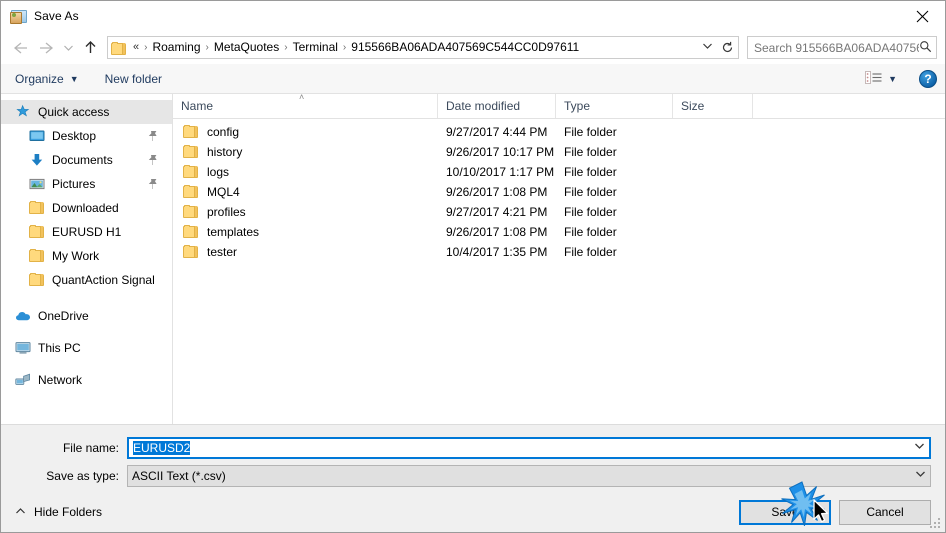 The height and width of the screenshot is (533, 946). I want to click on save-as-type-label: Save as type:, so click(82, 476).